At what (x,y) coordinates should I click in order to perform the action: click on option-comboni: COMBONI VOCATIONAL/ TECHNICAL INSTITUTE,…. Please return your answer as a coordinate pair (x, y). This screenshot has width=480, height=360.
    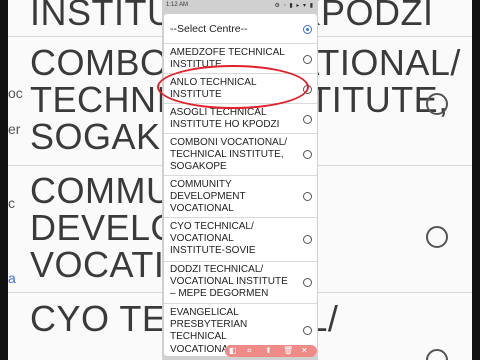
    Looking at the image, I should click on (240, 155).